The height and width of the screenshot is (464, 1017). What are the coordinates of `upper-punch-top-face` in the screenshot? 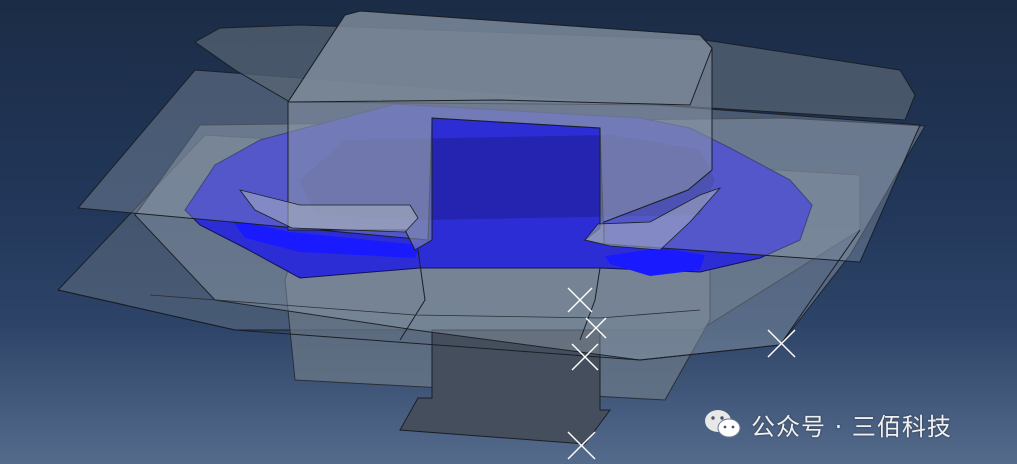 It's located at (500, 58).